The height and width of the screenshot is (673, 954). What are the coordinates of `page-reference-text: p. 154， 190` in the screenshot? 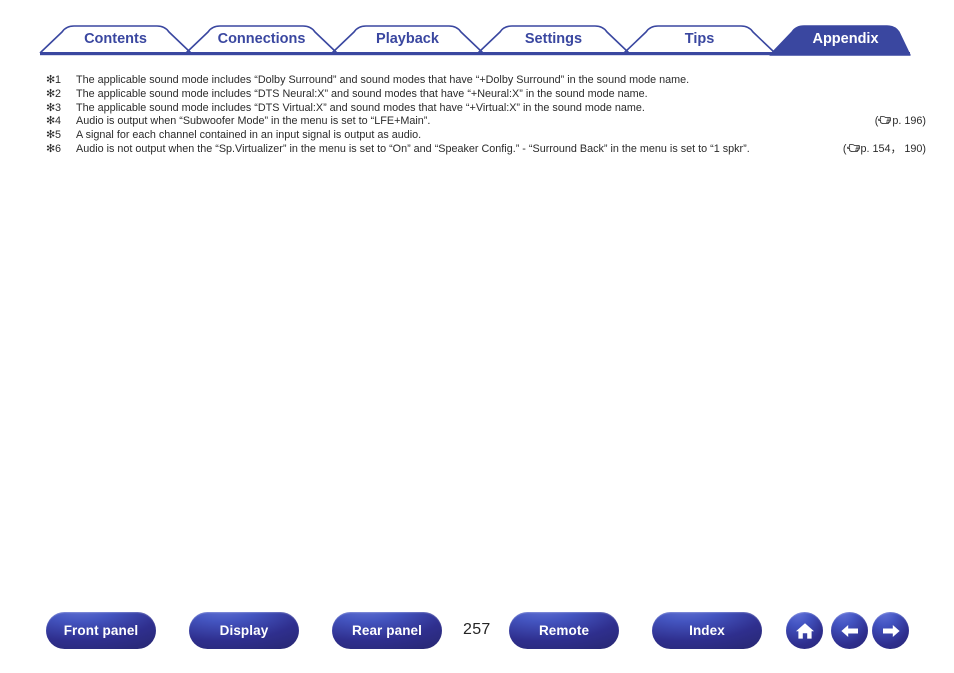 It's located at (891, 148).